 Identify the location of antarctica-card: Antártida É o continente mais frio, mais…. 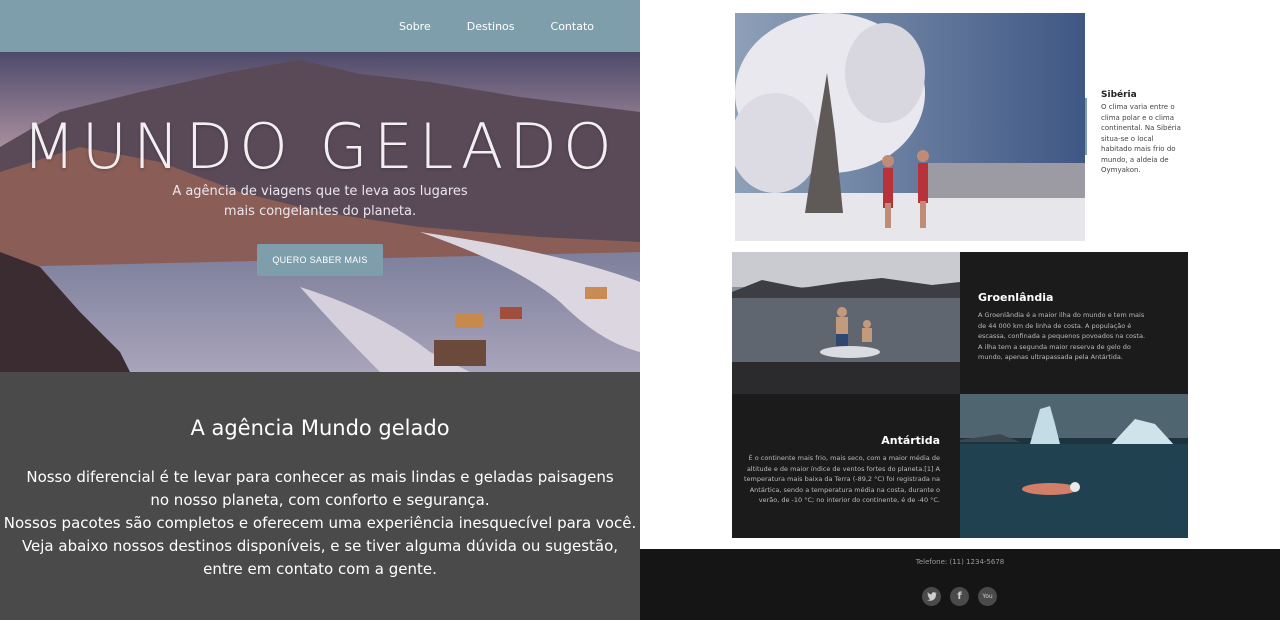
(846, 466).